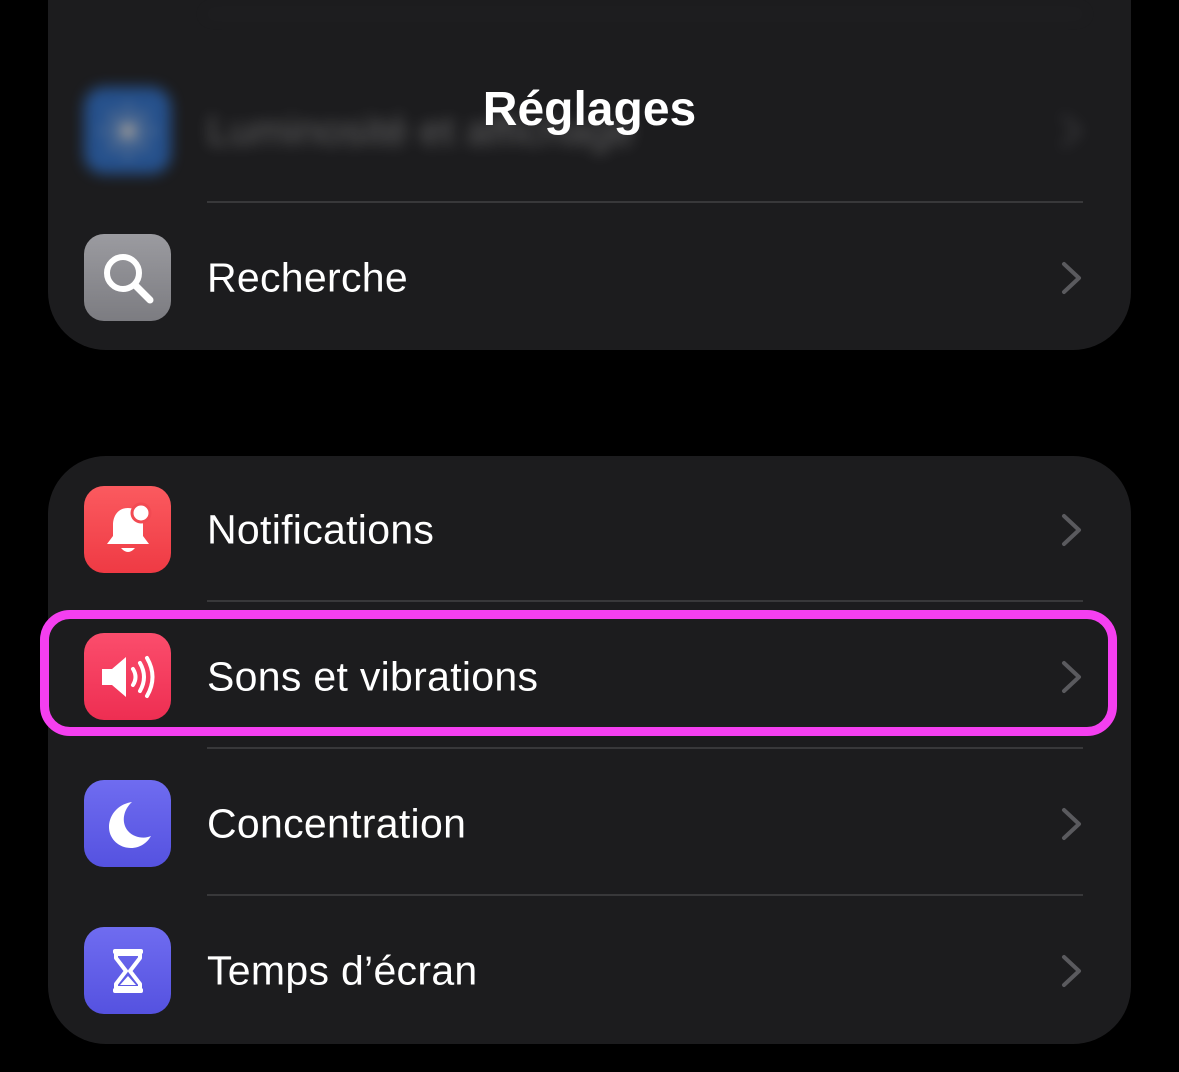  I want to click on settings-row-search: Recherche, so click(589, 277).